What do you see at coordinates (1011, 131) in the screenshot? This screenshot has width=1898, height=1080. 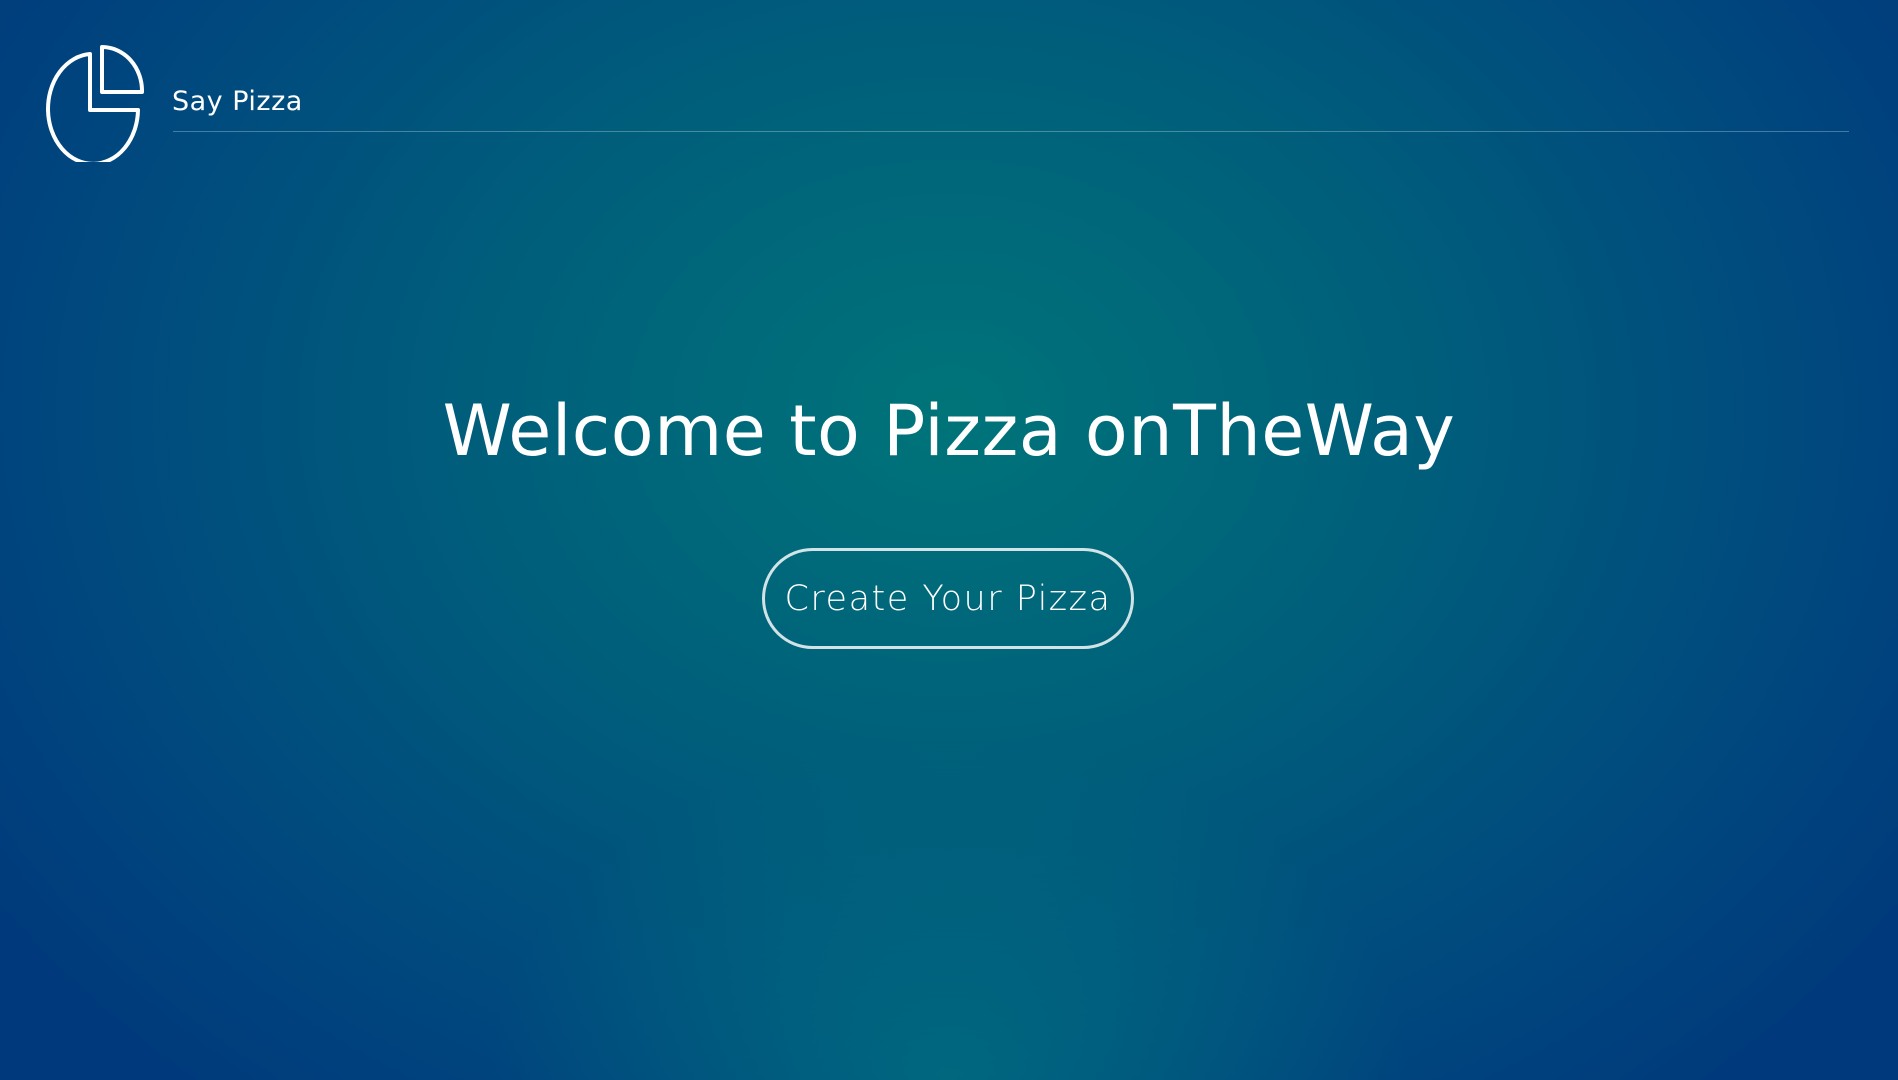 I see `header-divider` at bounding box center [1011, 131].